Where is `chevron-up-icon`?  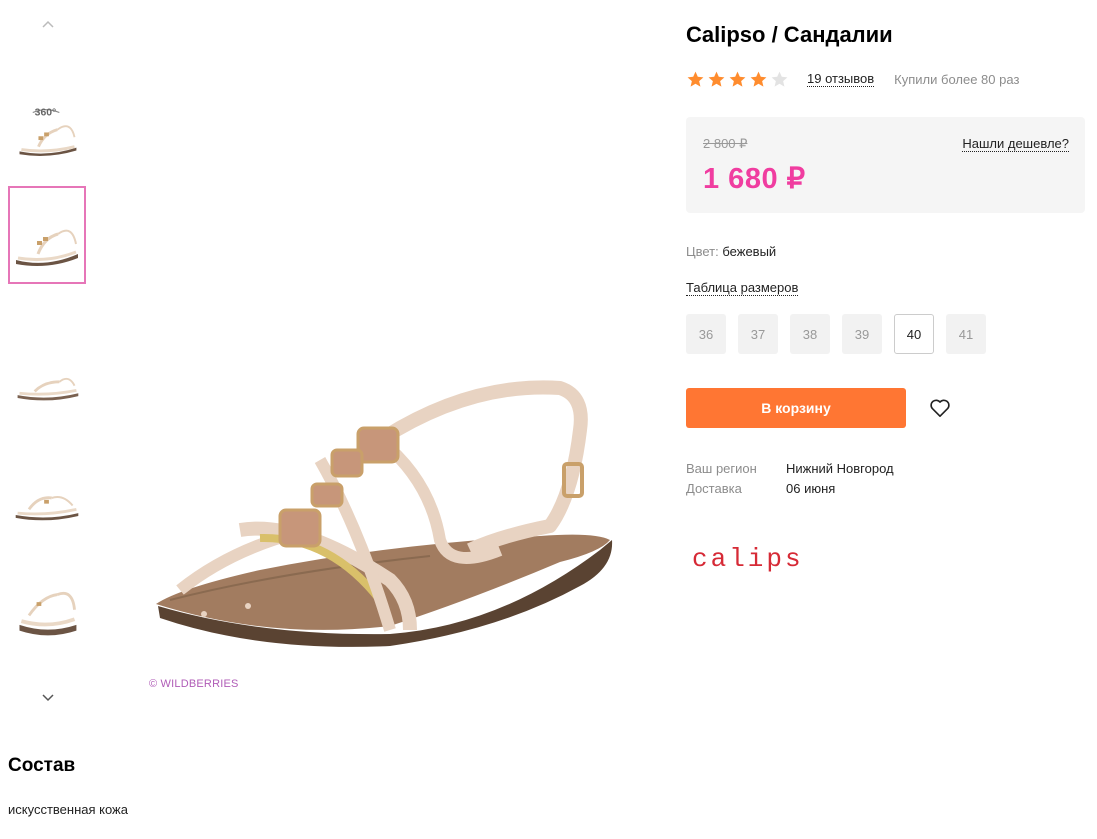 chevron-up-icon is located at coordinates (48, 24).